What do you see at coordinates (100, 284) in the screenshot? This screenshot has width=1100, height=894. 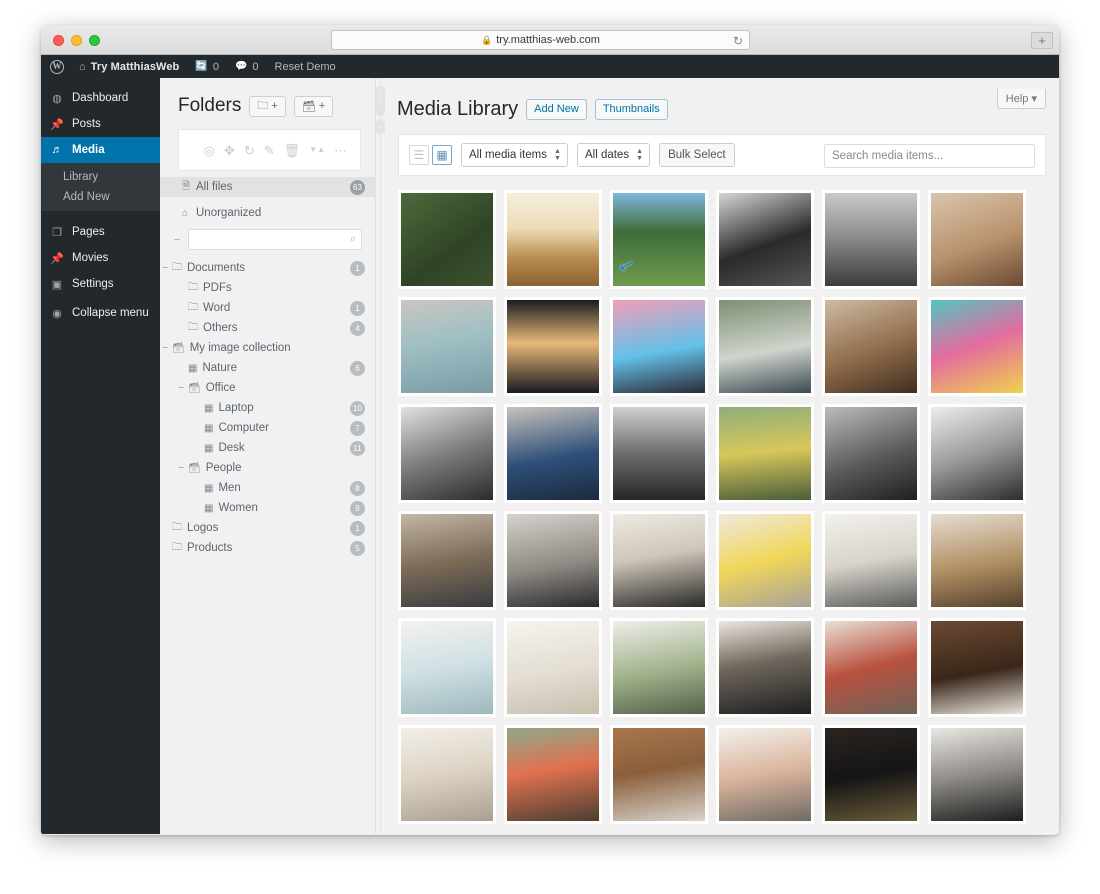 I see `sidebar-item-settings: ▣ Settings` at bounding box center [100, 284].